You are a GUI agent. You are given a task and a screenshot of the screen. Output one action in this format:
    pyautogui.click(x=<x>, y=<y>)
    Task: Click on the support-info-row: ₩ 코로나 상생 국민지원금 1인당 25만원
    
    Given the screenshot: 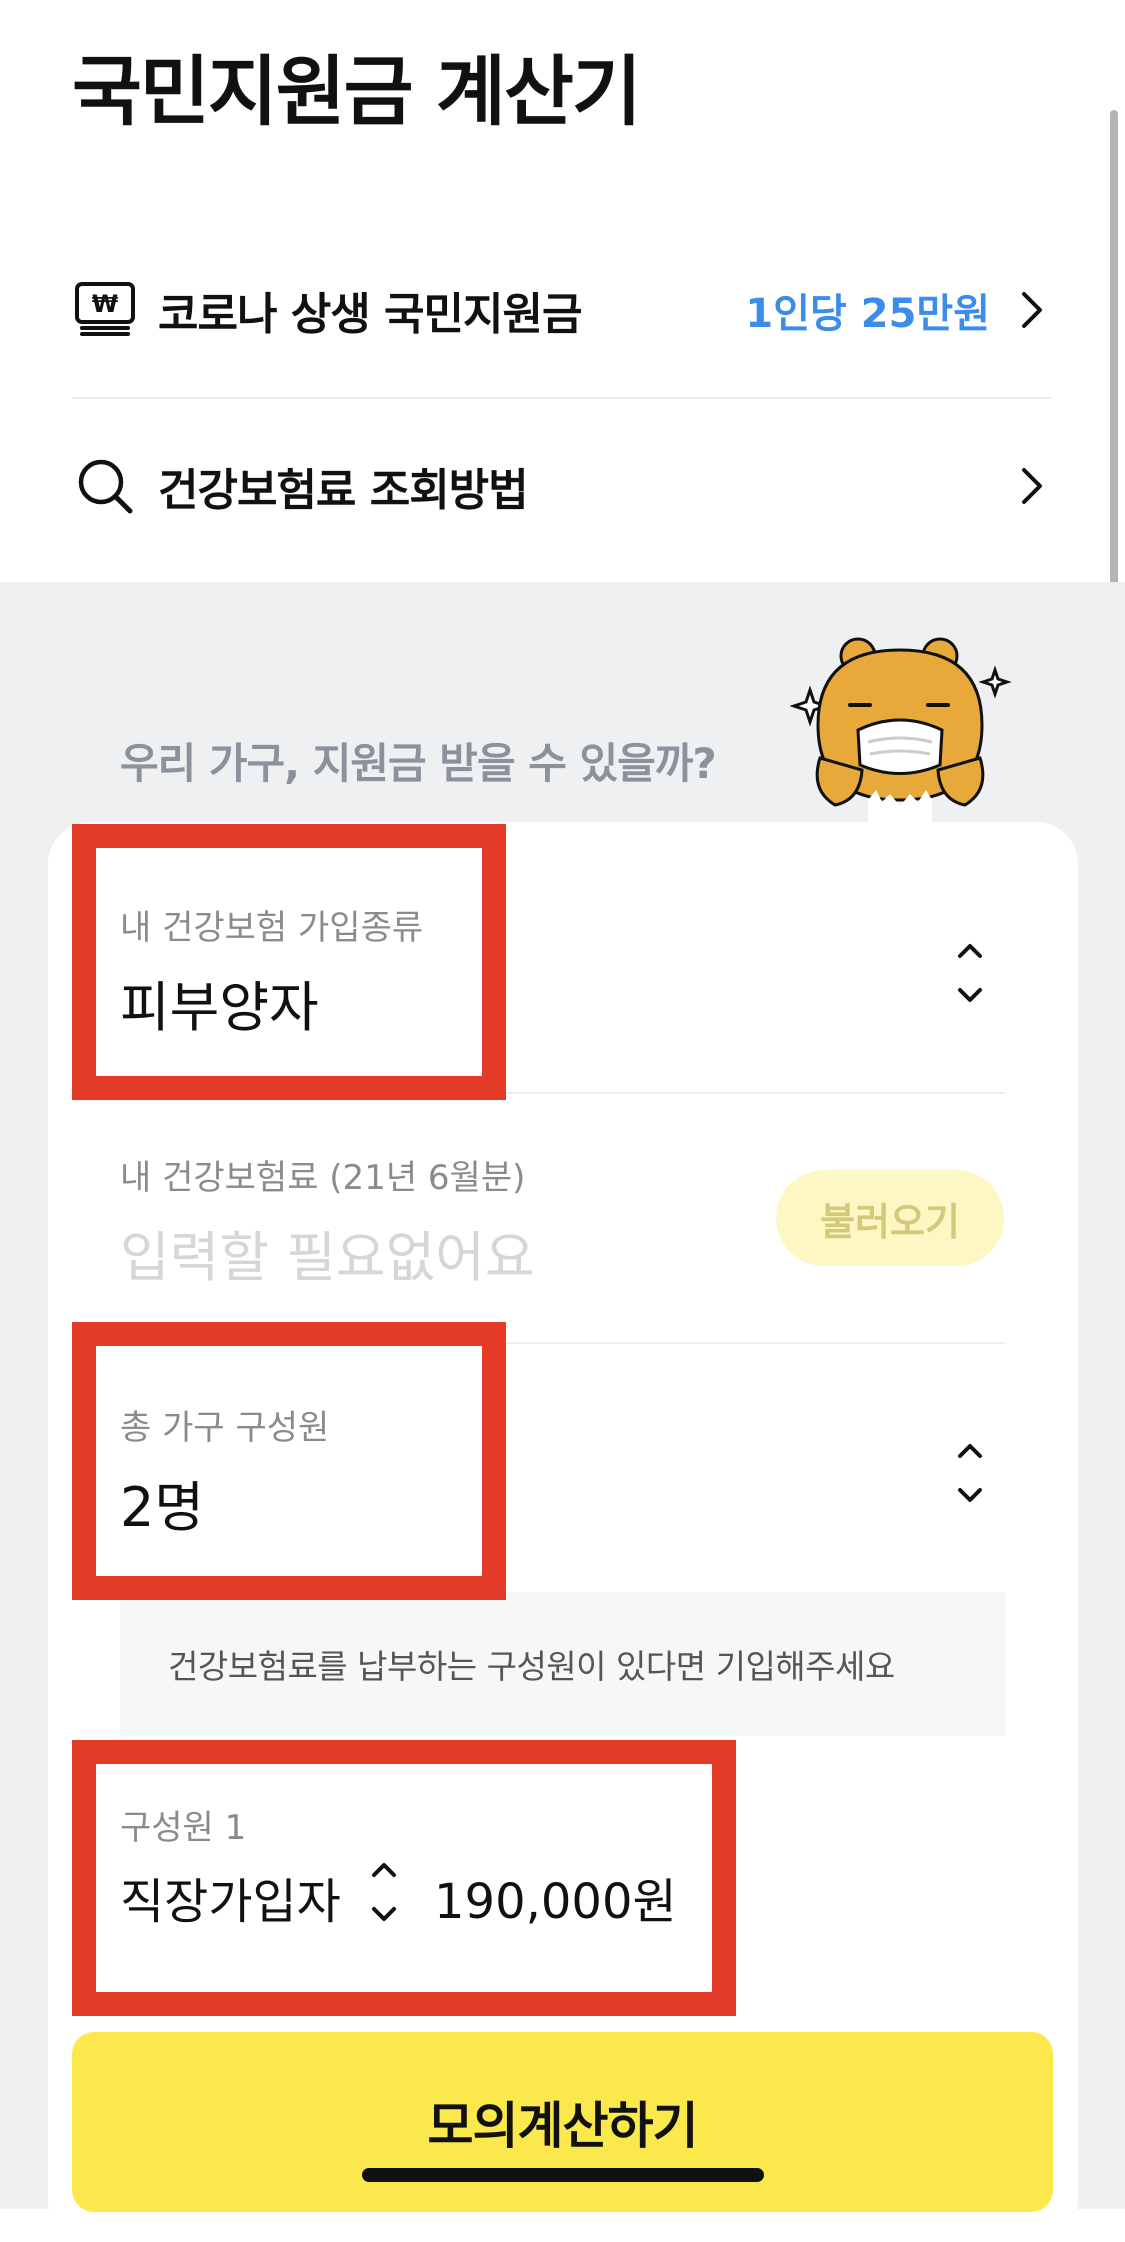 What is the action you would take?
    pyautogui.click(x=562, y=310)
    